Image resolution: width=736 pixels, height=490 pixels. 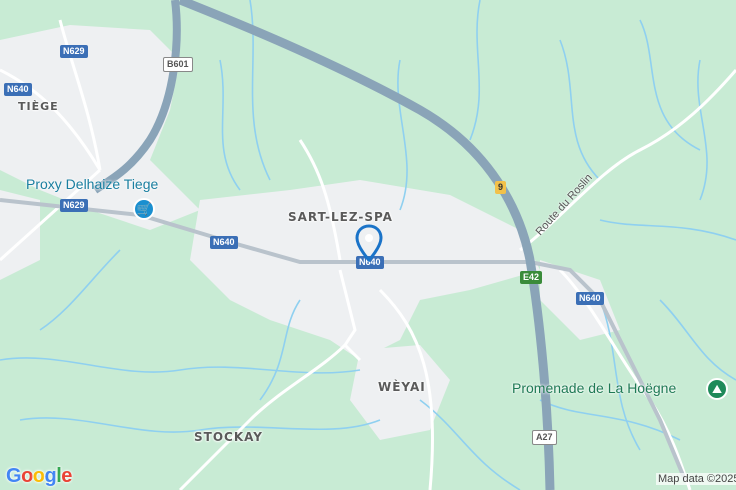 I want to click on place-label-stockay: STOCKAY, so click(x=228, y=437).